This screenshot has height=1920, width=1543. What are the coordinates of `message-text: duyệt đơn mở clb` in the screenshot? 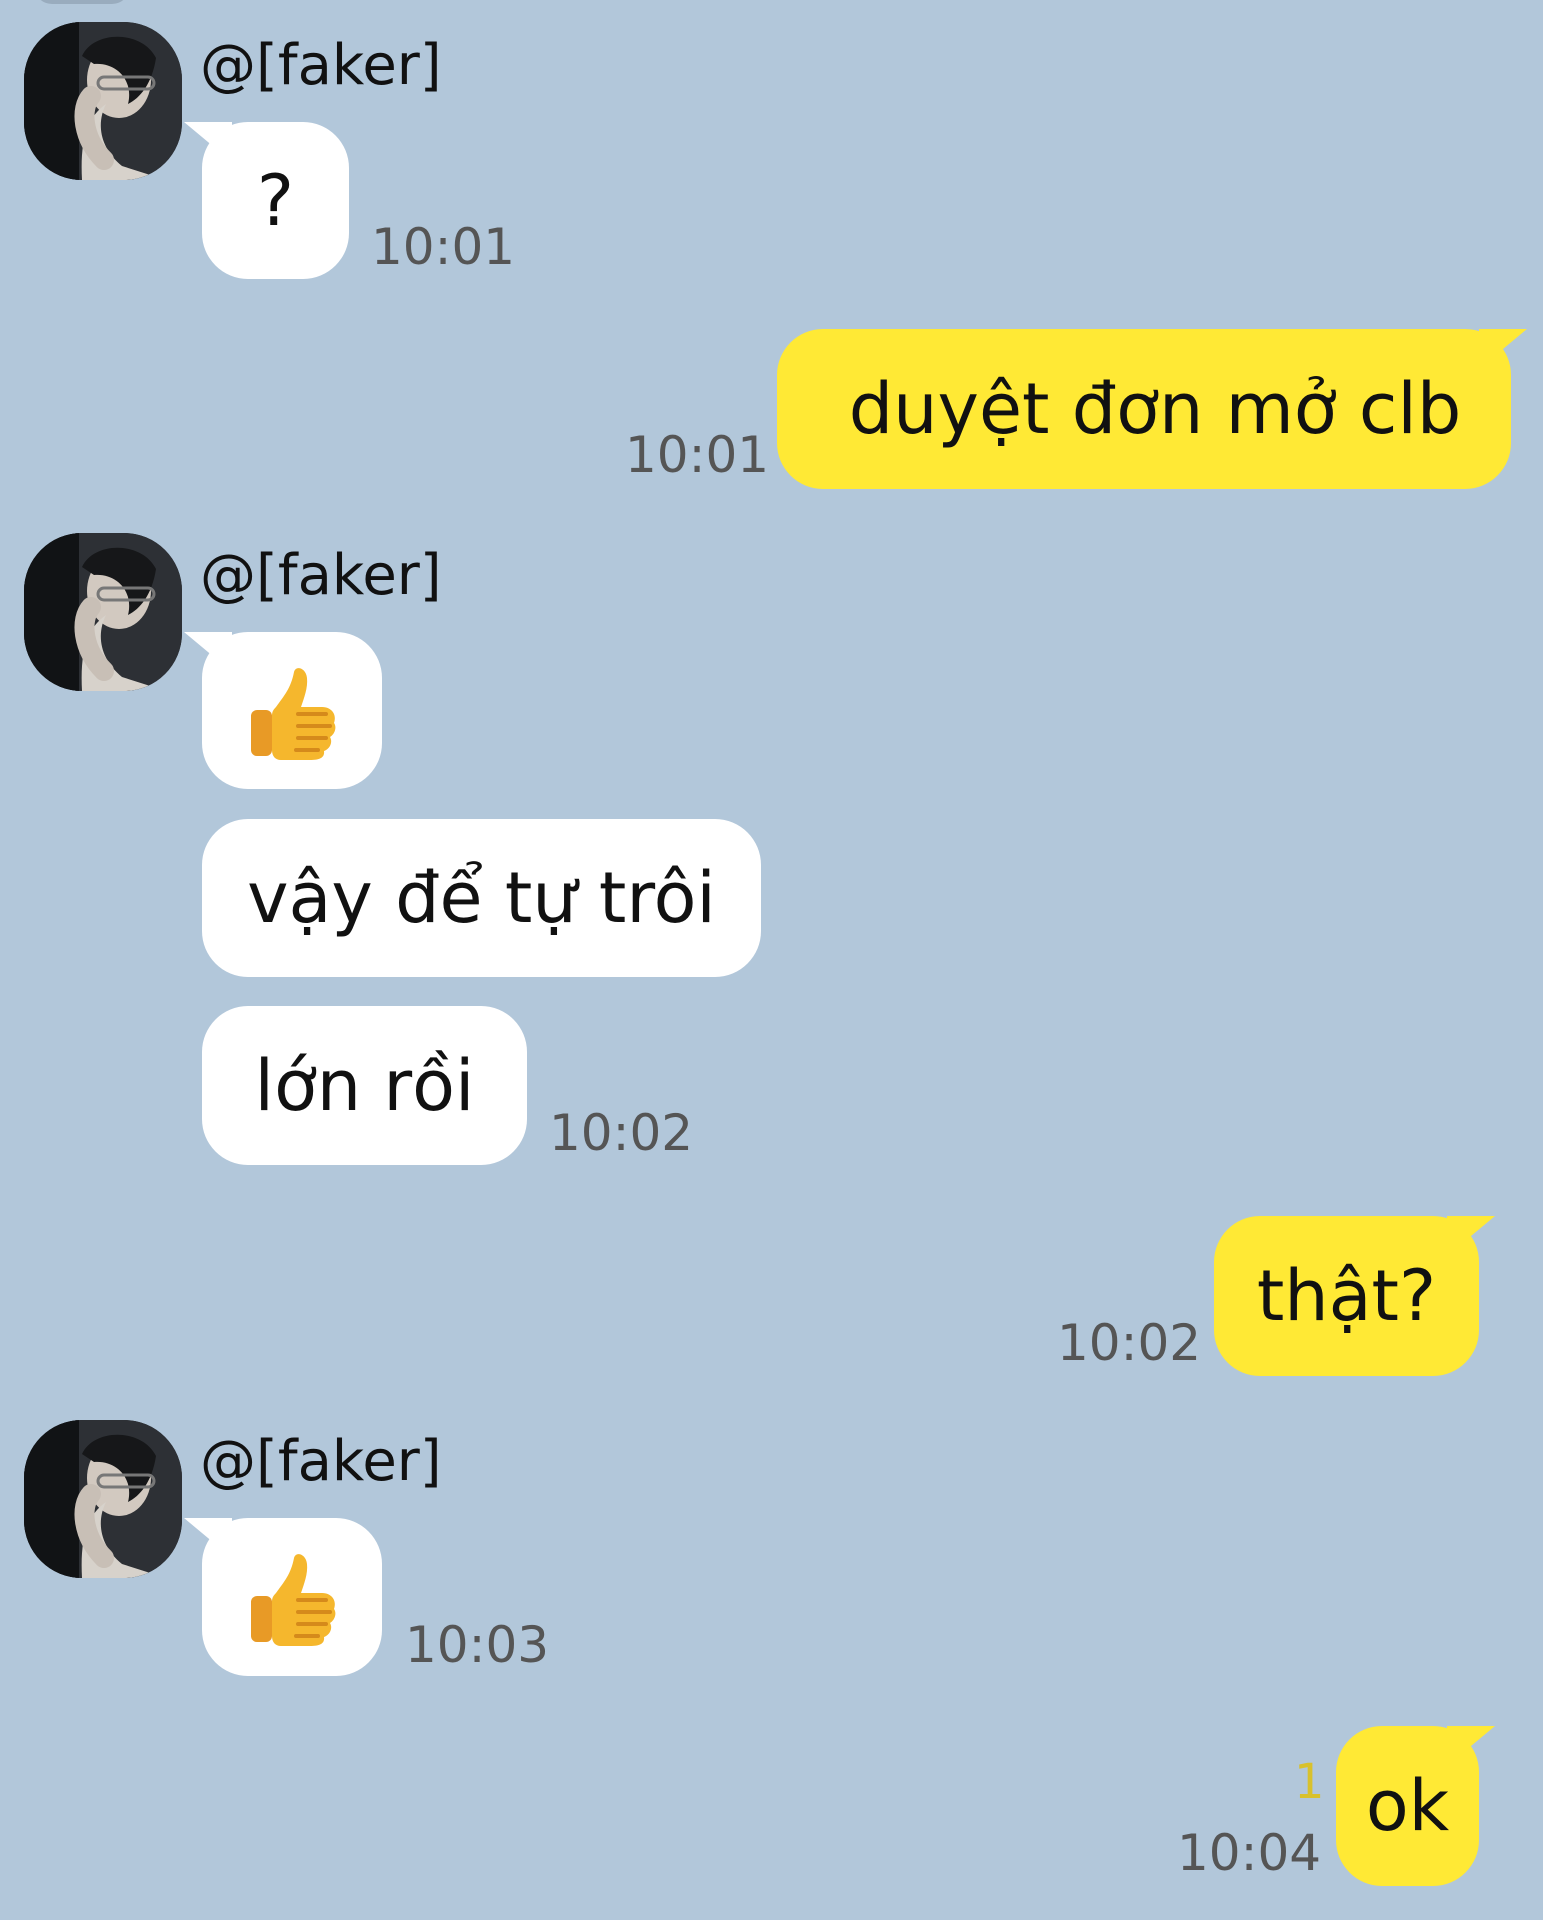 It's located at (1155, 409).